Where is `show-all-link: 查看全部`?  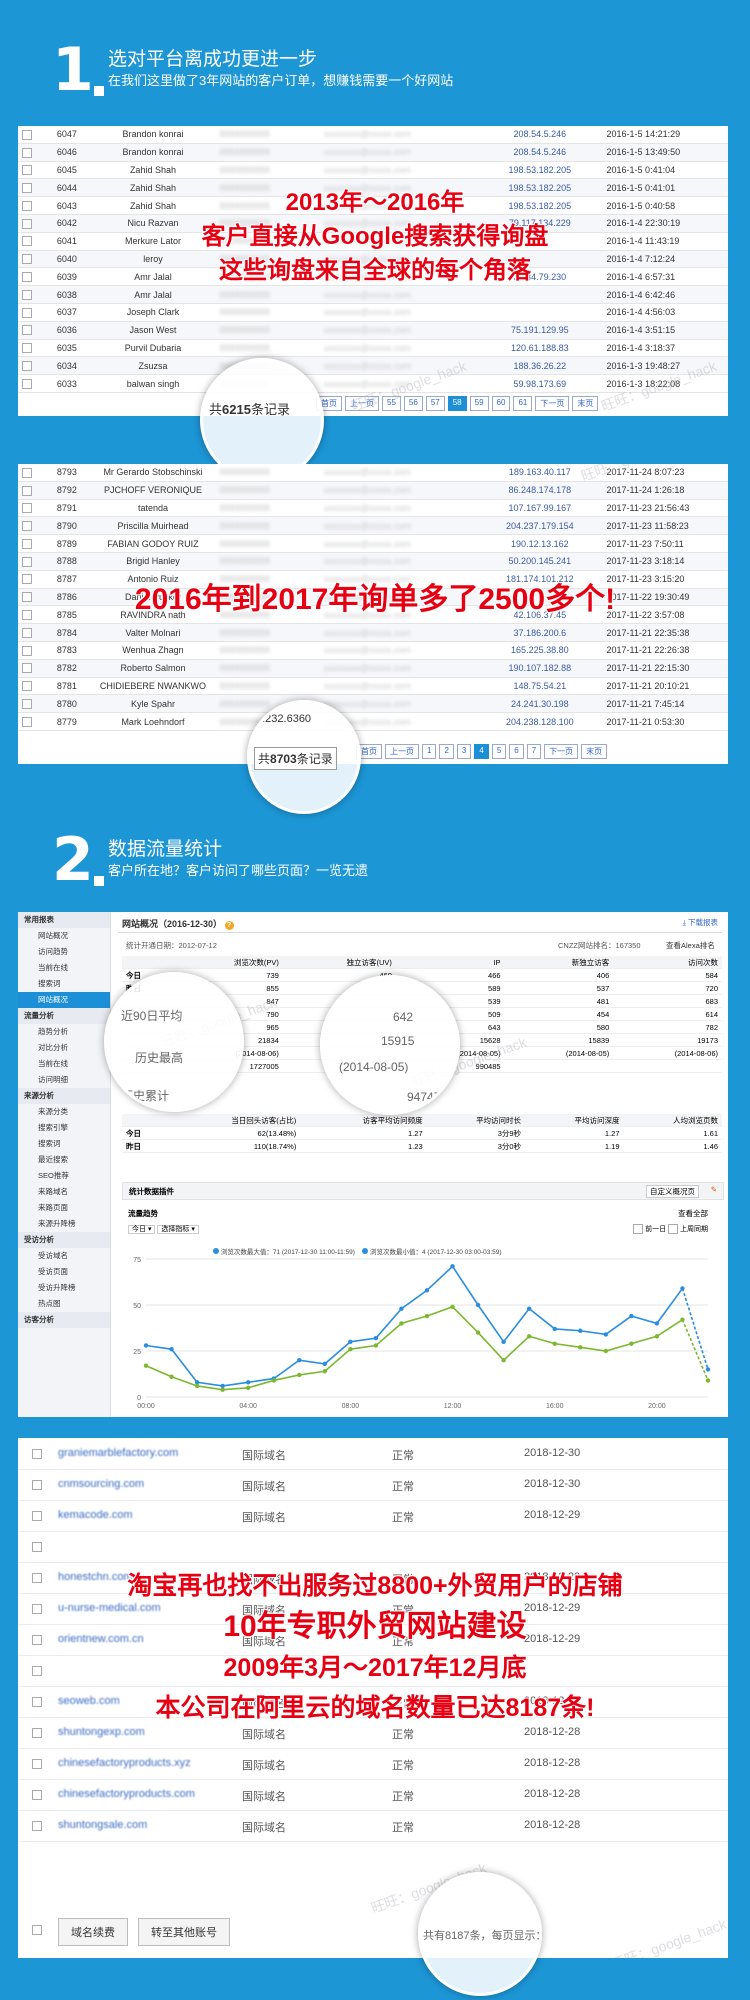 show-all-link: 查看全部 is located at coordinates (693, 1213).